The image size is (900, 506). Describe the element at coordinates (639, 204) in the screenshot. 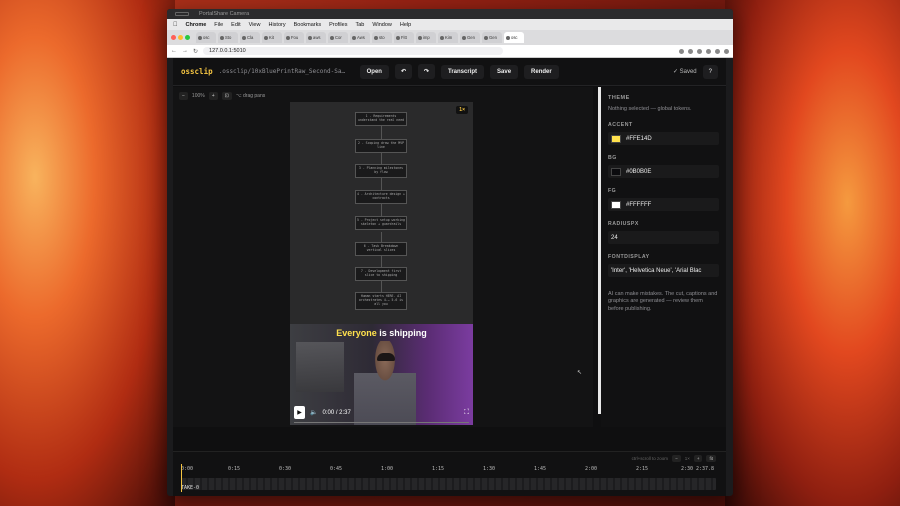

I see `fg-value: #FFFFFF` at that location.